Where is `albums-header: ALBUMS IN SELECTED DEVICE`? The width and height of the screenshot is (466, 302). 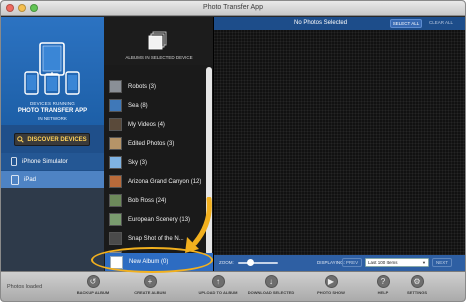
albums-header: ALBUMS IN SELECTED DEVICE is located at coordinates (158, 41).